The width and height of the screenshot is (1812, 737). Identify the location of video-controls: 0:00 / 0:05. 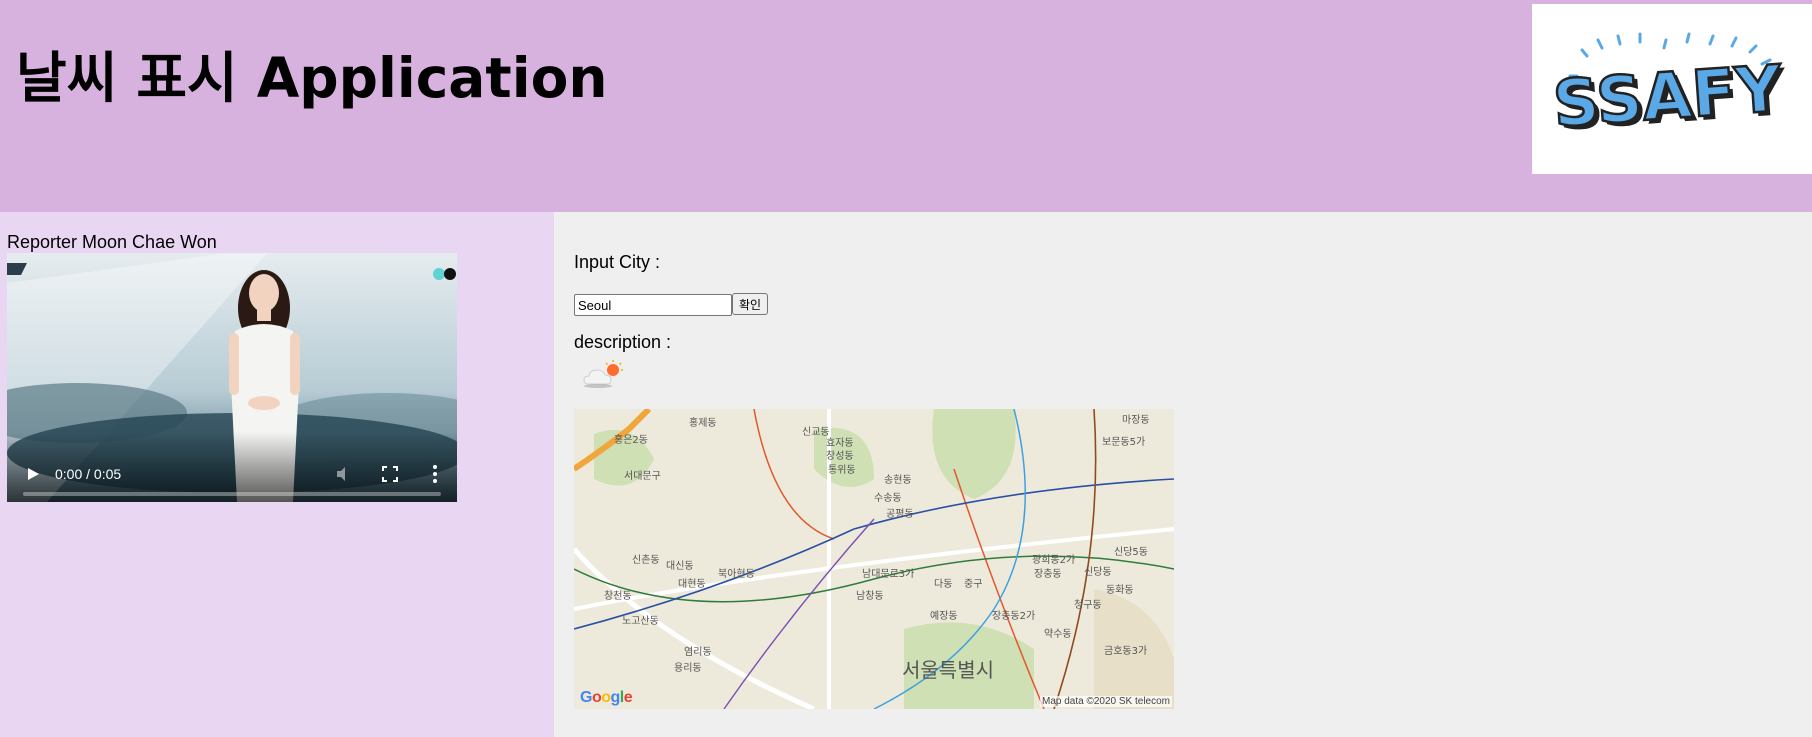
(232, 467).